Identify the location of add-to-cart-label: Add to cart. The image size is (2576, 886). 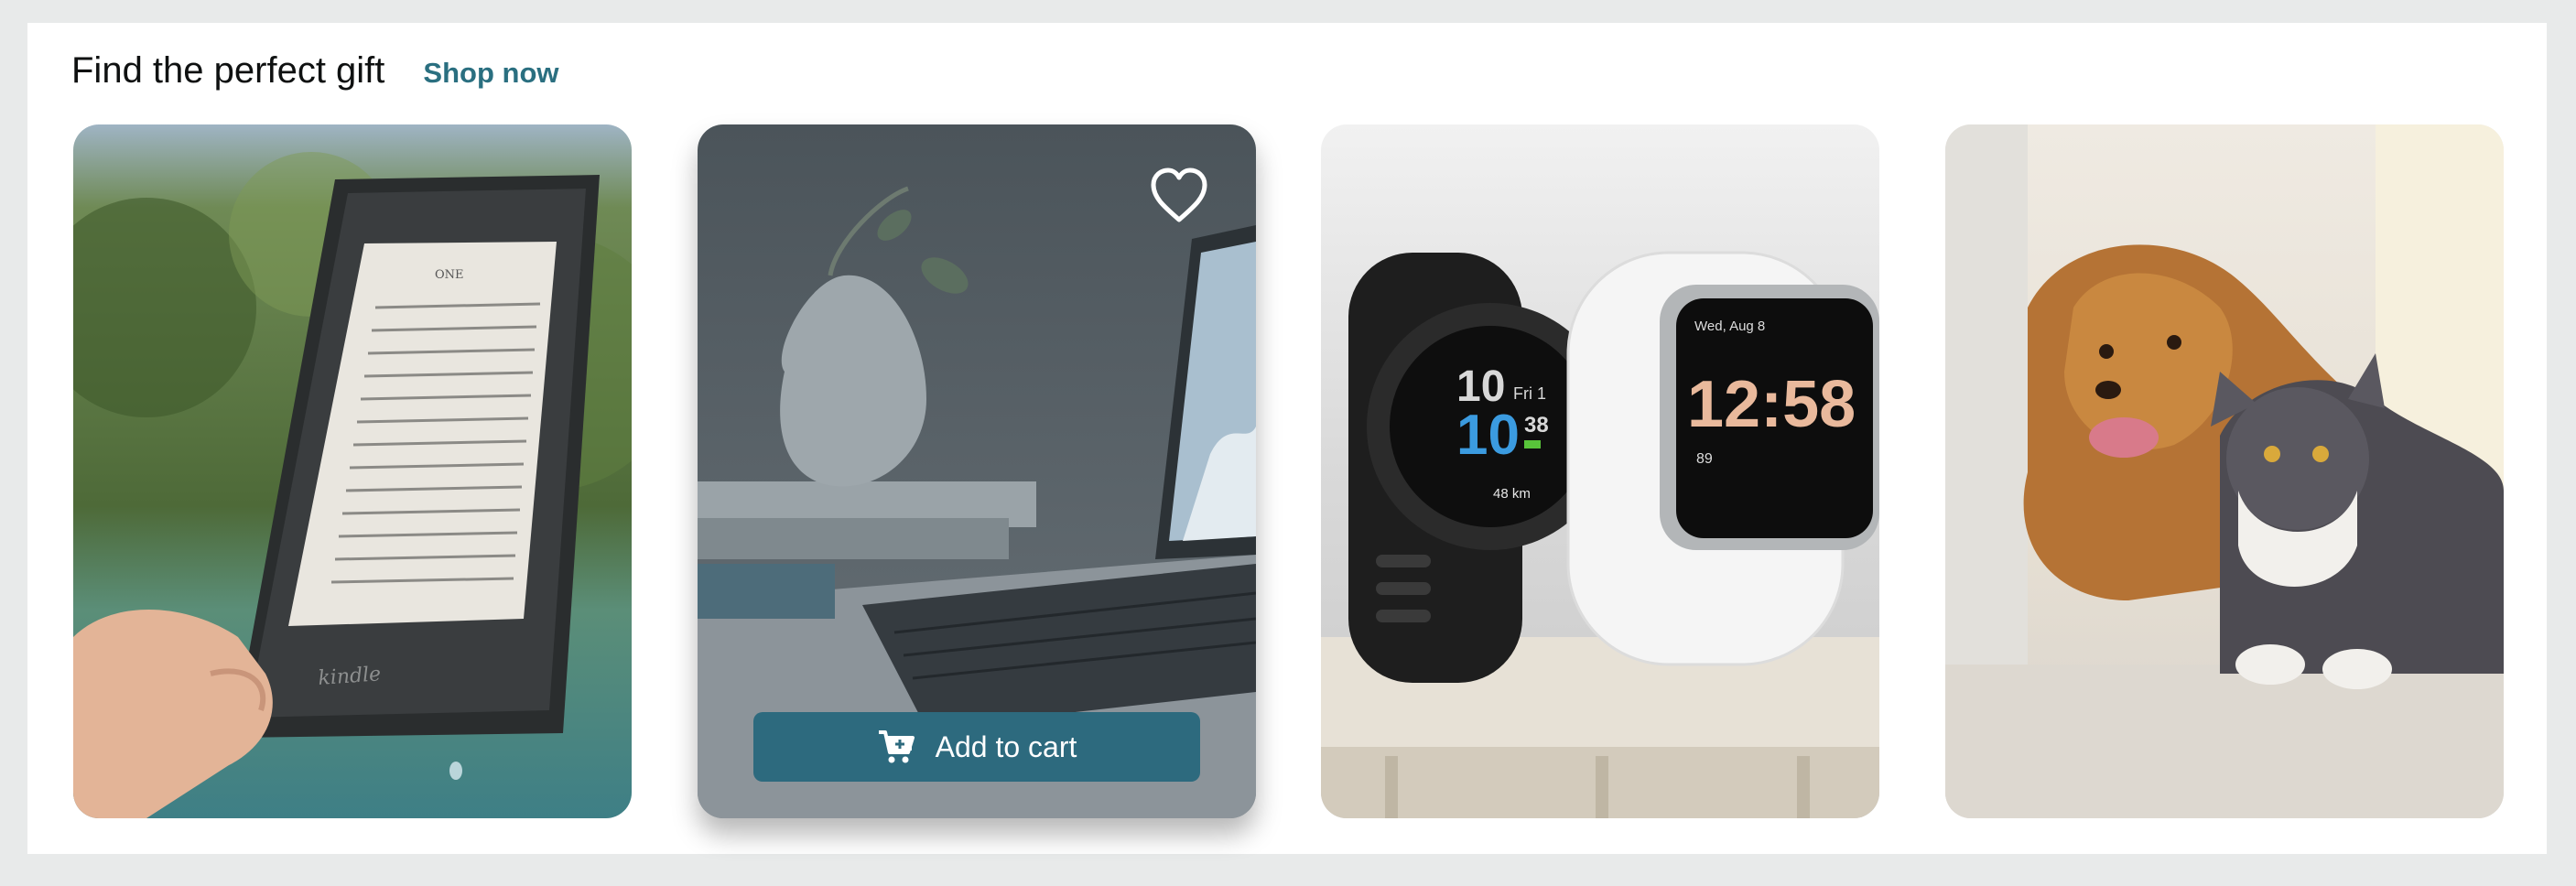
(1006, 746).